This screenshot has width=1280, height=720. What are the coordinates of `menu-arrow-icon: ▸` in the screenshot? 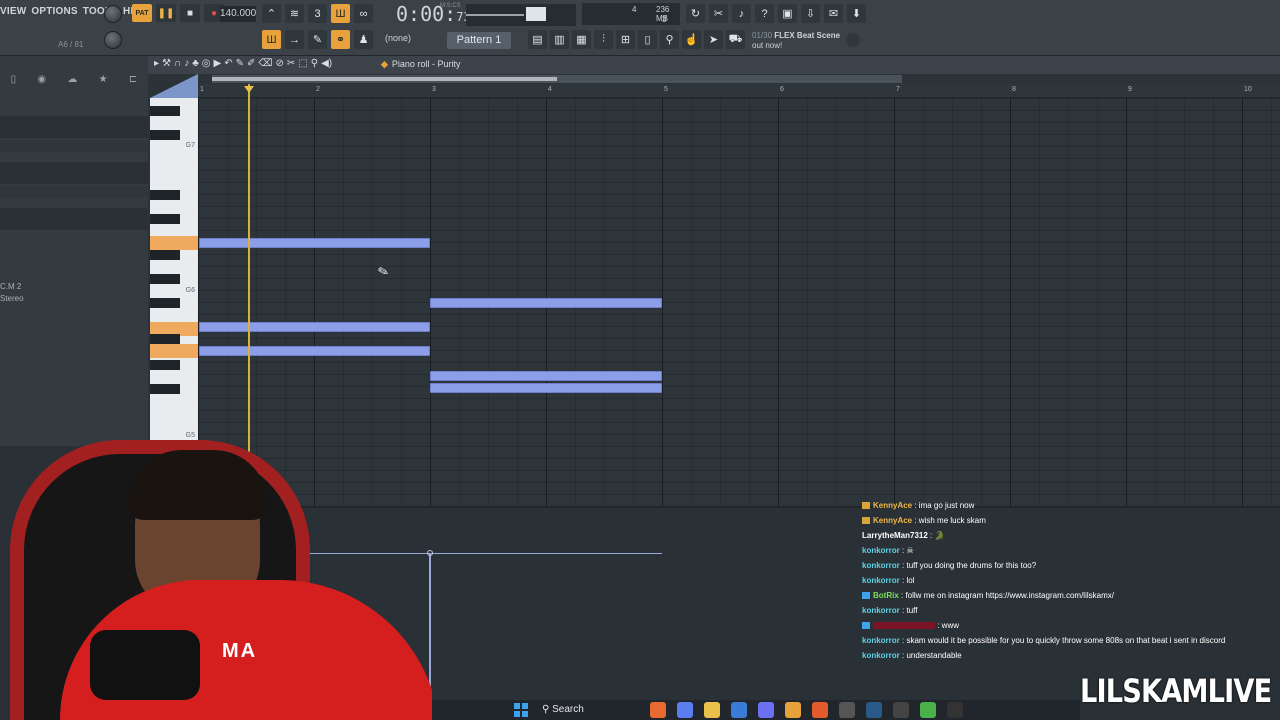 It's located at (156, 63).